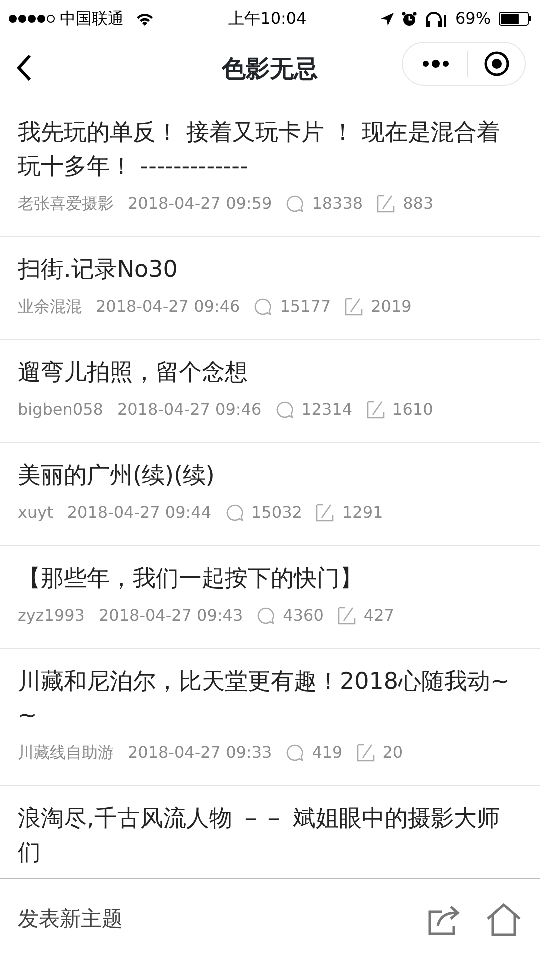  Describe the element at coordinates (363, 513) in the screenshot. I see `reply-count: 1291` at that location.